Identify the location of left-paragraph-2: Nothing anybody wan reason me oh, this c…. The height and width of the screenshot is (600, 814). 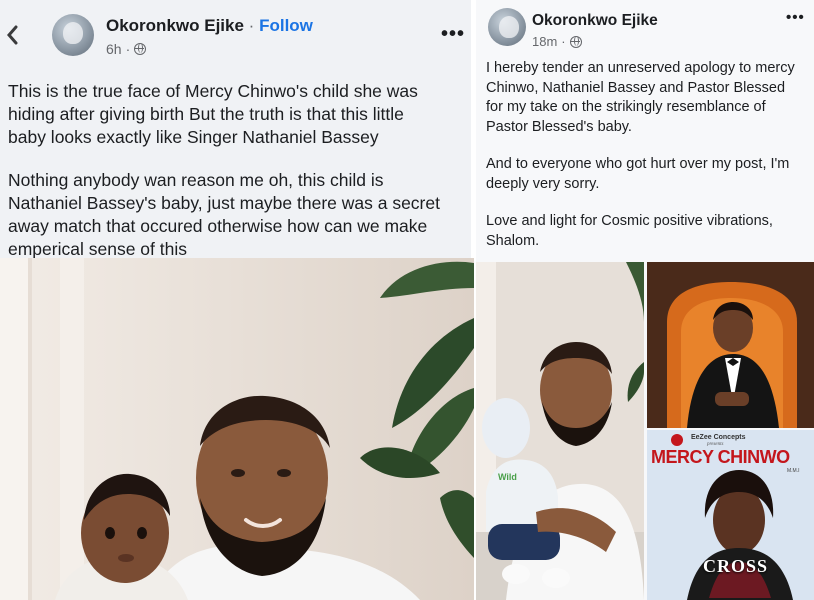
(224, 214).